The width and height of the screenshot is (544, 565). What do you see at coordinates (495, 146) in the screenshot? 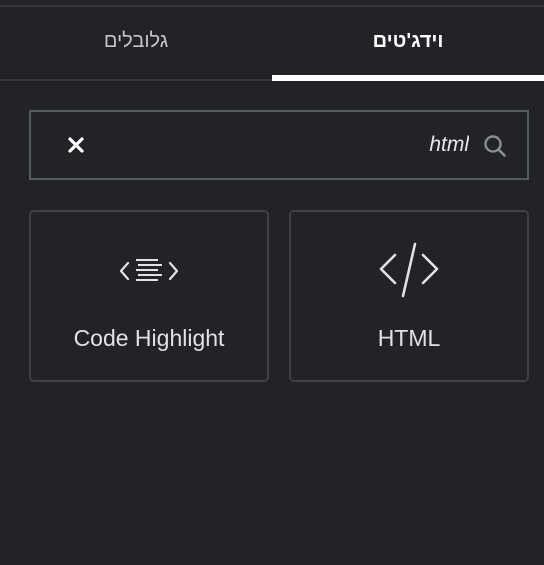
I see `search-icon` at bounding box center [495, 146].